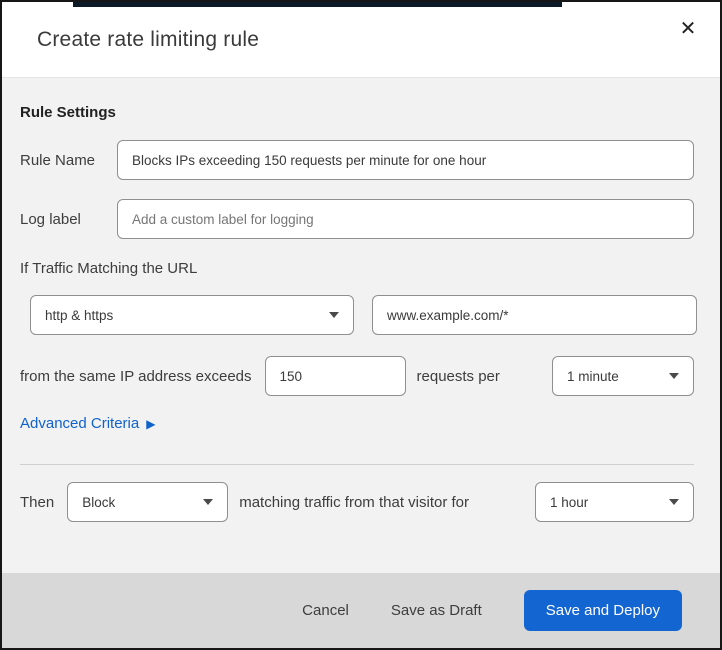 Image resolution: width=722 pixels, height=650 pixels. Describe the element at coordinates (80, 423) in the screenshot. I see `advanced-criteria-label: Advanced Criteria` at that location.